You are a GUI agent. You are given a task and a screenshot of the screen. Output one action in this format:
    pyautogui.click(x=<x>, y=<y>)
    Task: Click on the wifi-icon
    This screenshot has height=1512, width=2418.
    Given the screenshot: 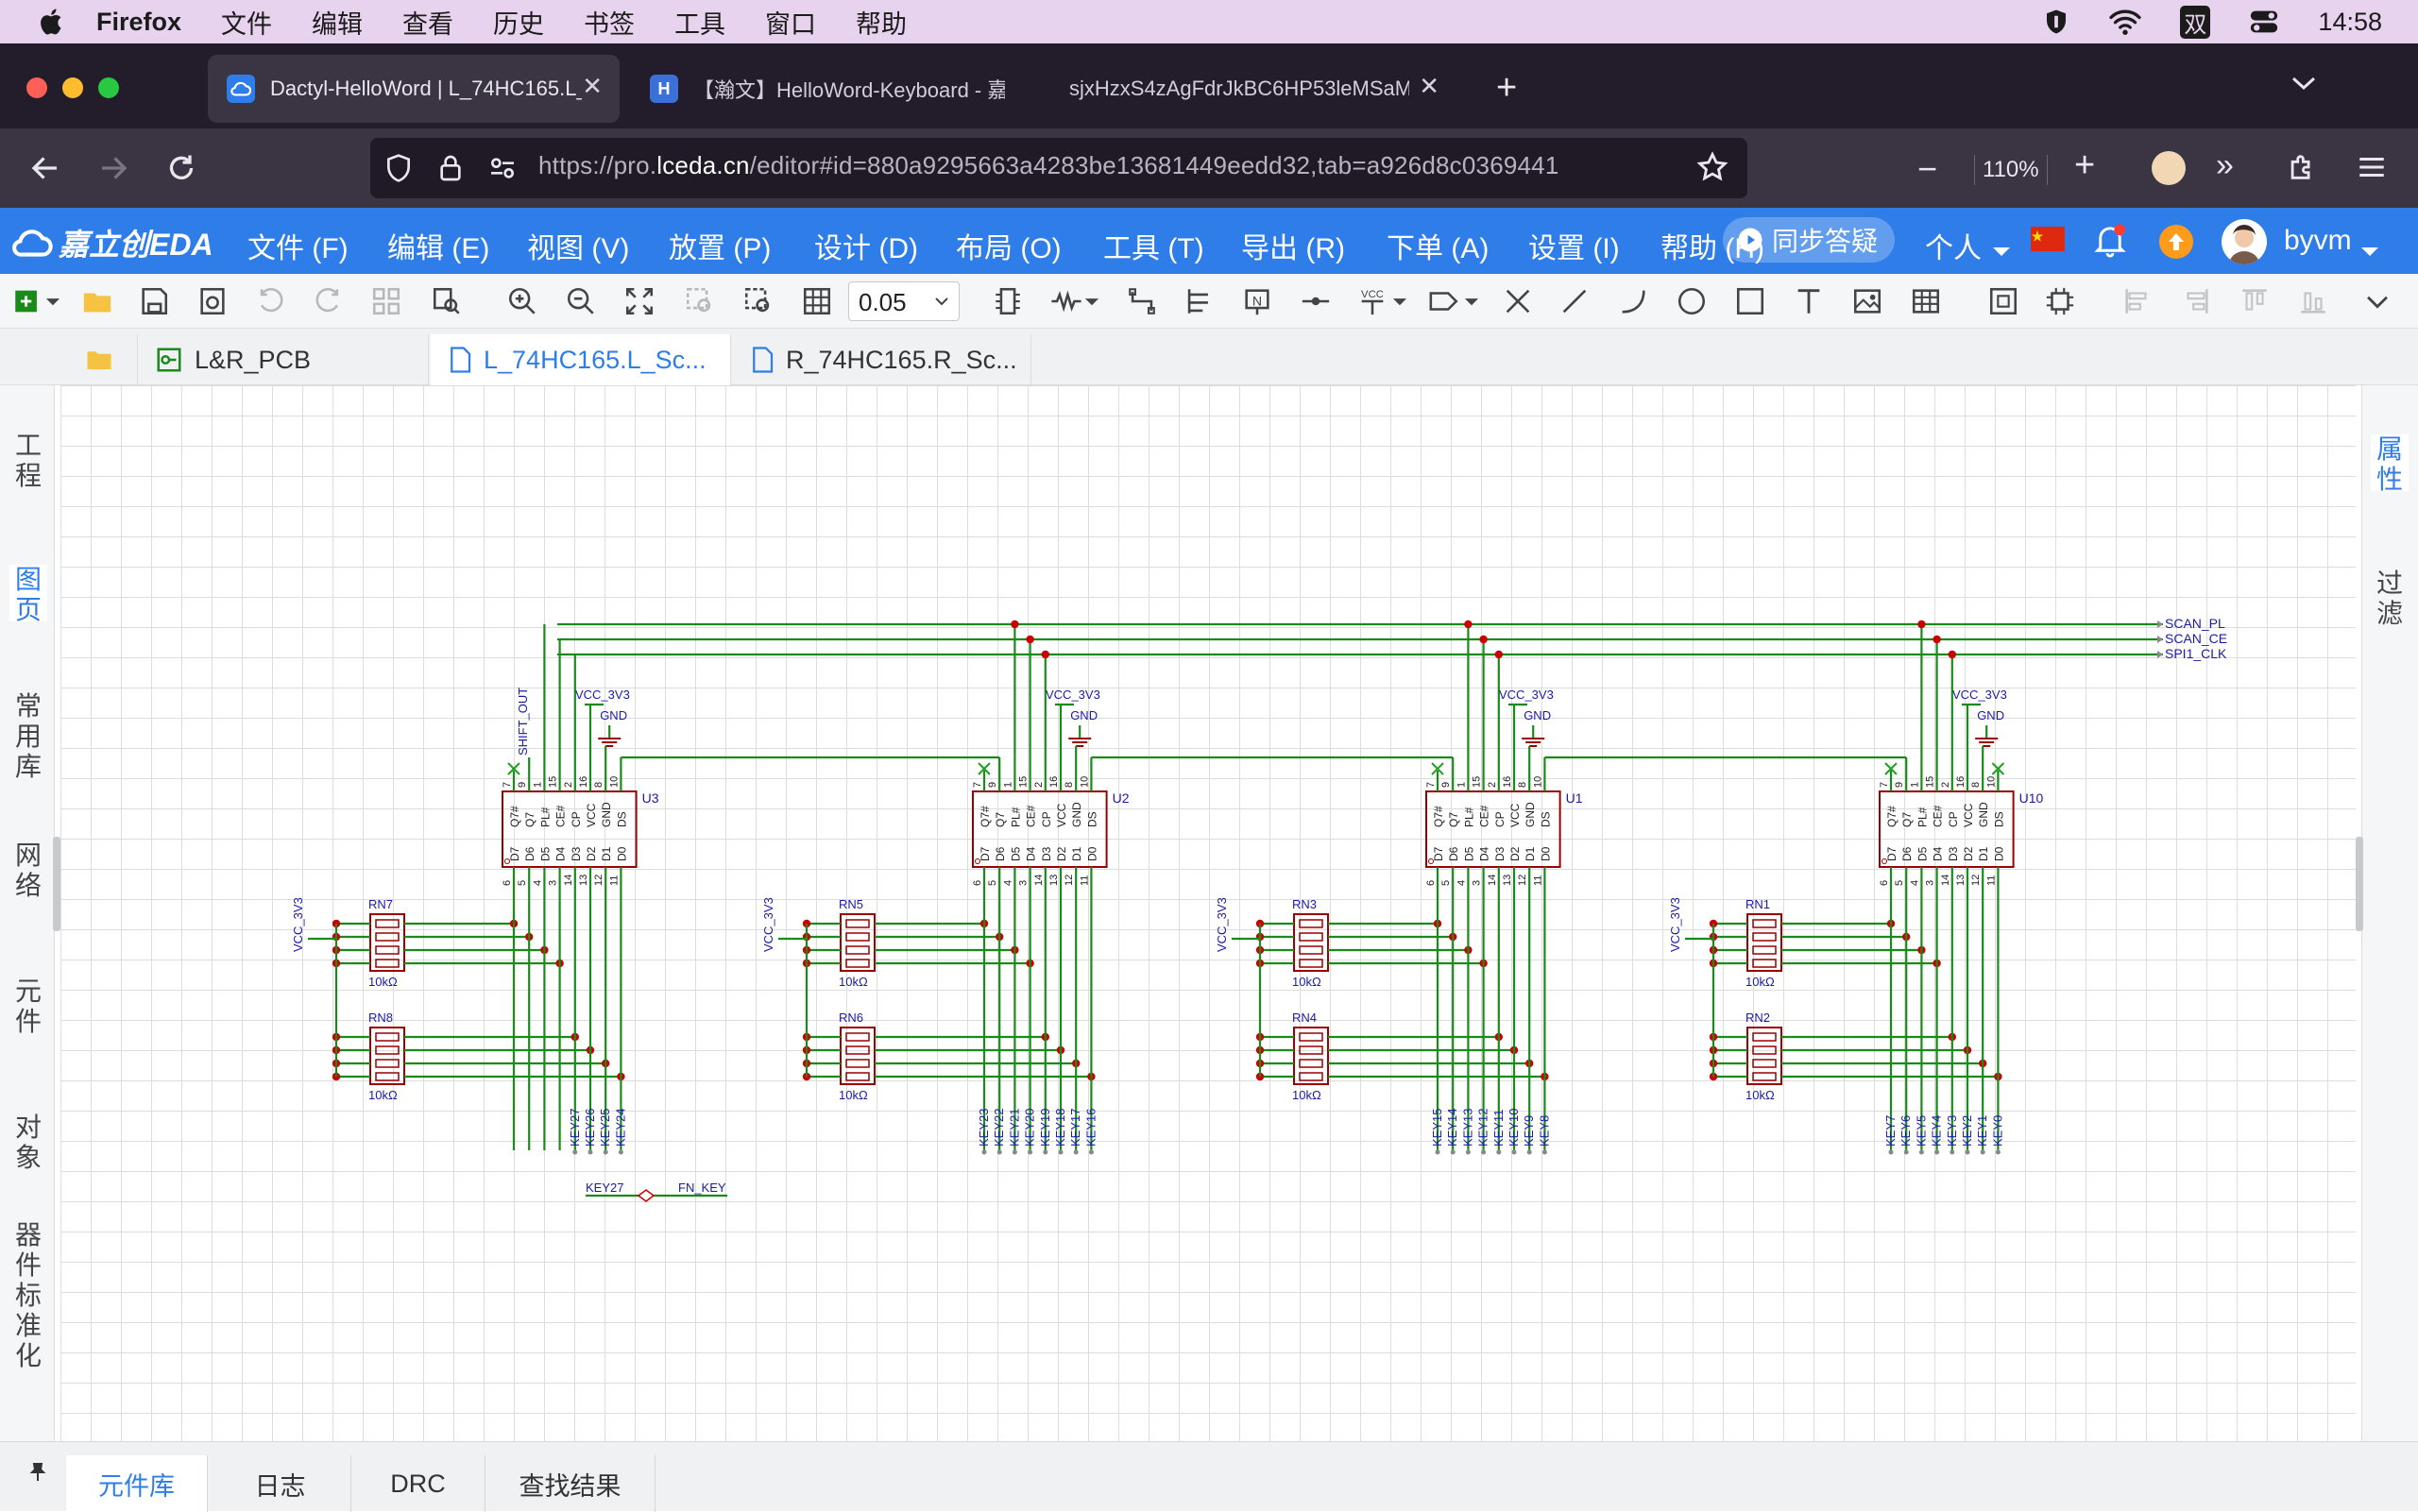 What is the action you would take?
    pyautogui.click(x=2125, y=22)
    